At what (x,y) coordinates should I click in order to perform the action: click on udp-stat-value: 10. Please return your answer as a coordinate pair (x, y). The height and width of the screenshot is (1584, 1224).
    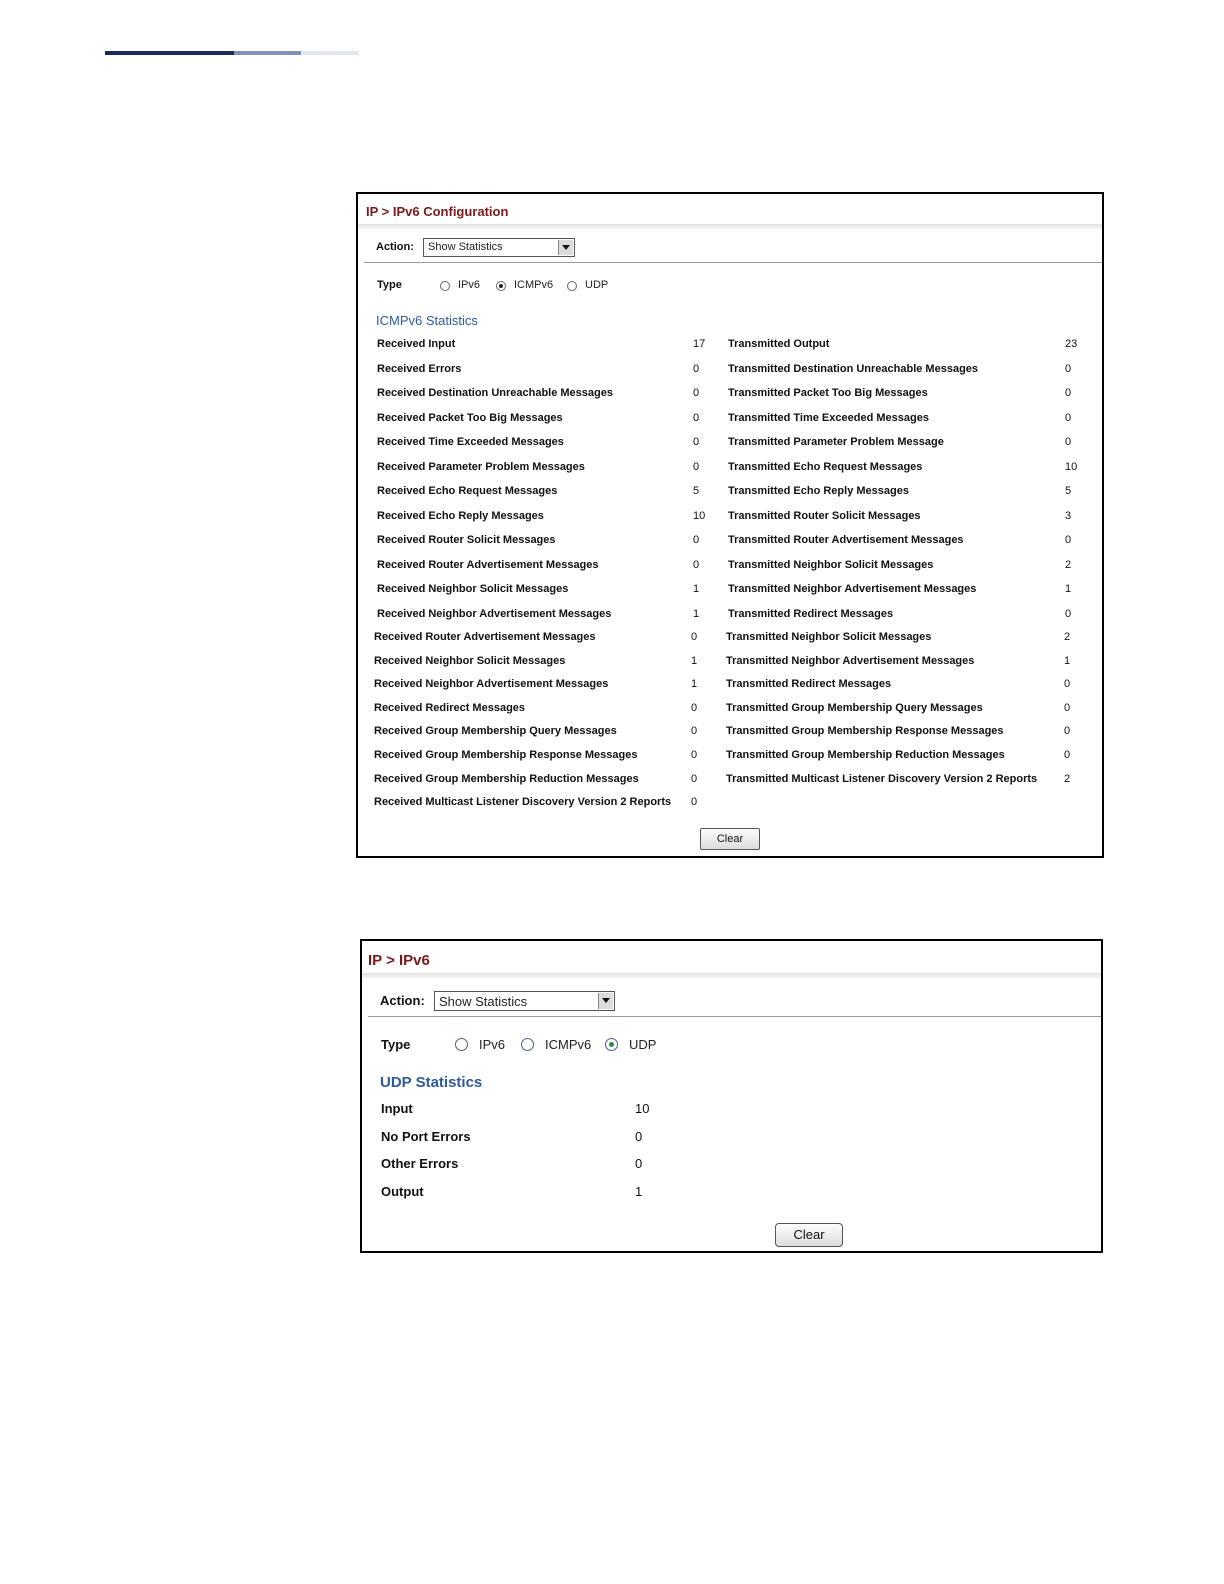
    Looking at the image, I should click on (642, 1108).